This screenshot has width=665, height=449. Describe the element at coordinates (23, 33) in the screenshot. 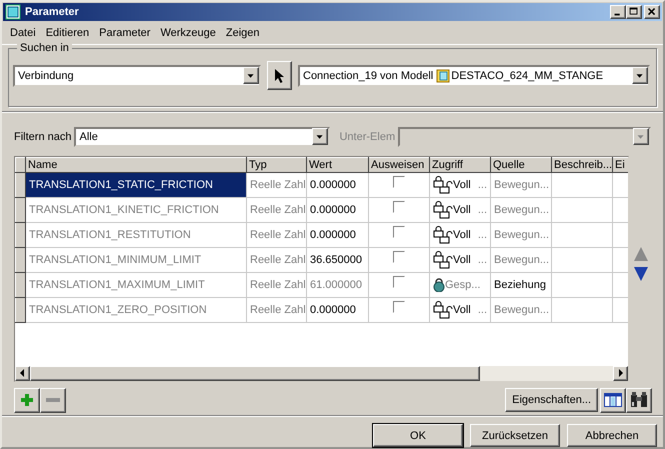

I see `menu-item: Datei` at that location.